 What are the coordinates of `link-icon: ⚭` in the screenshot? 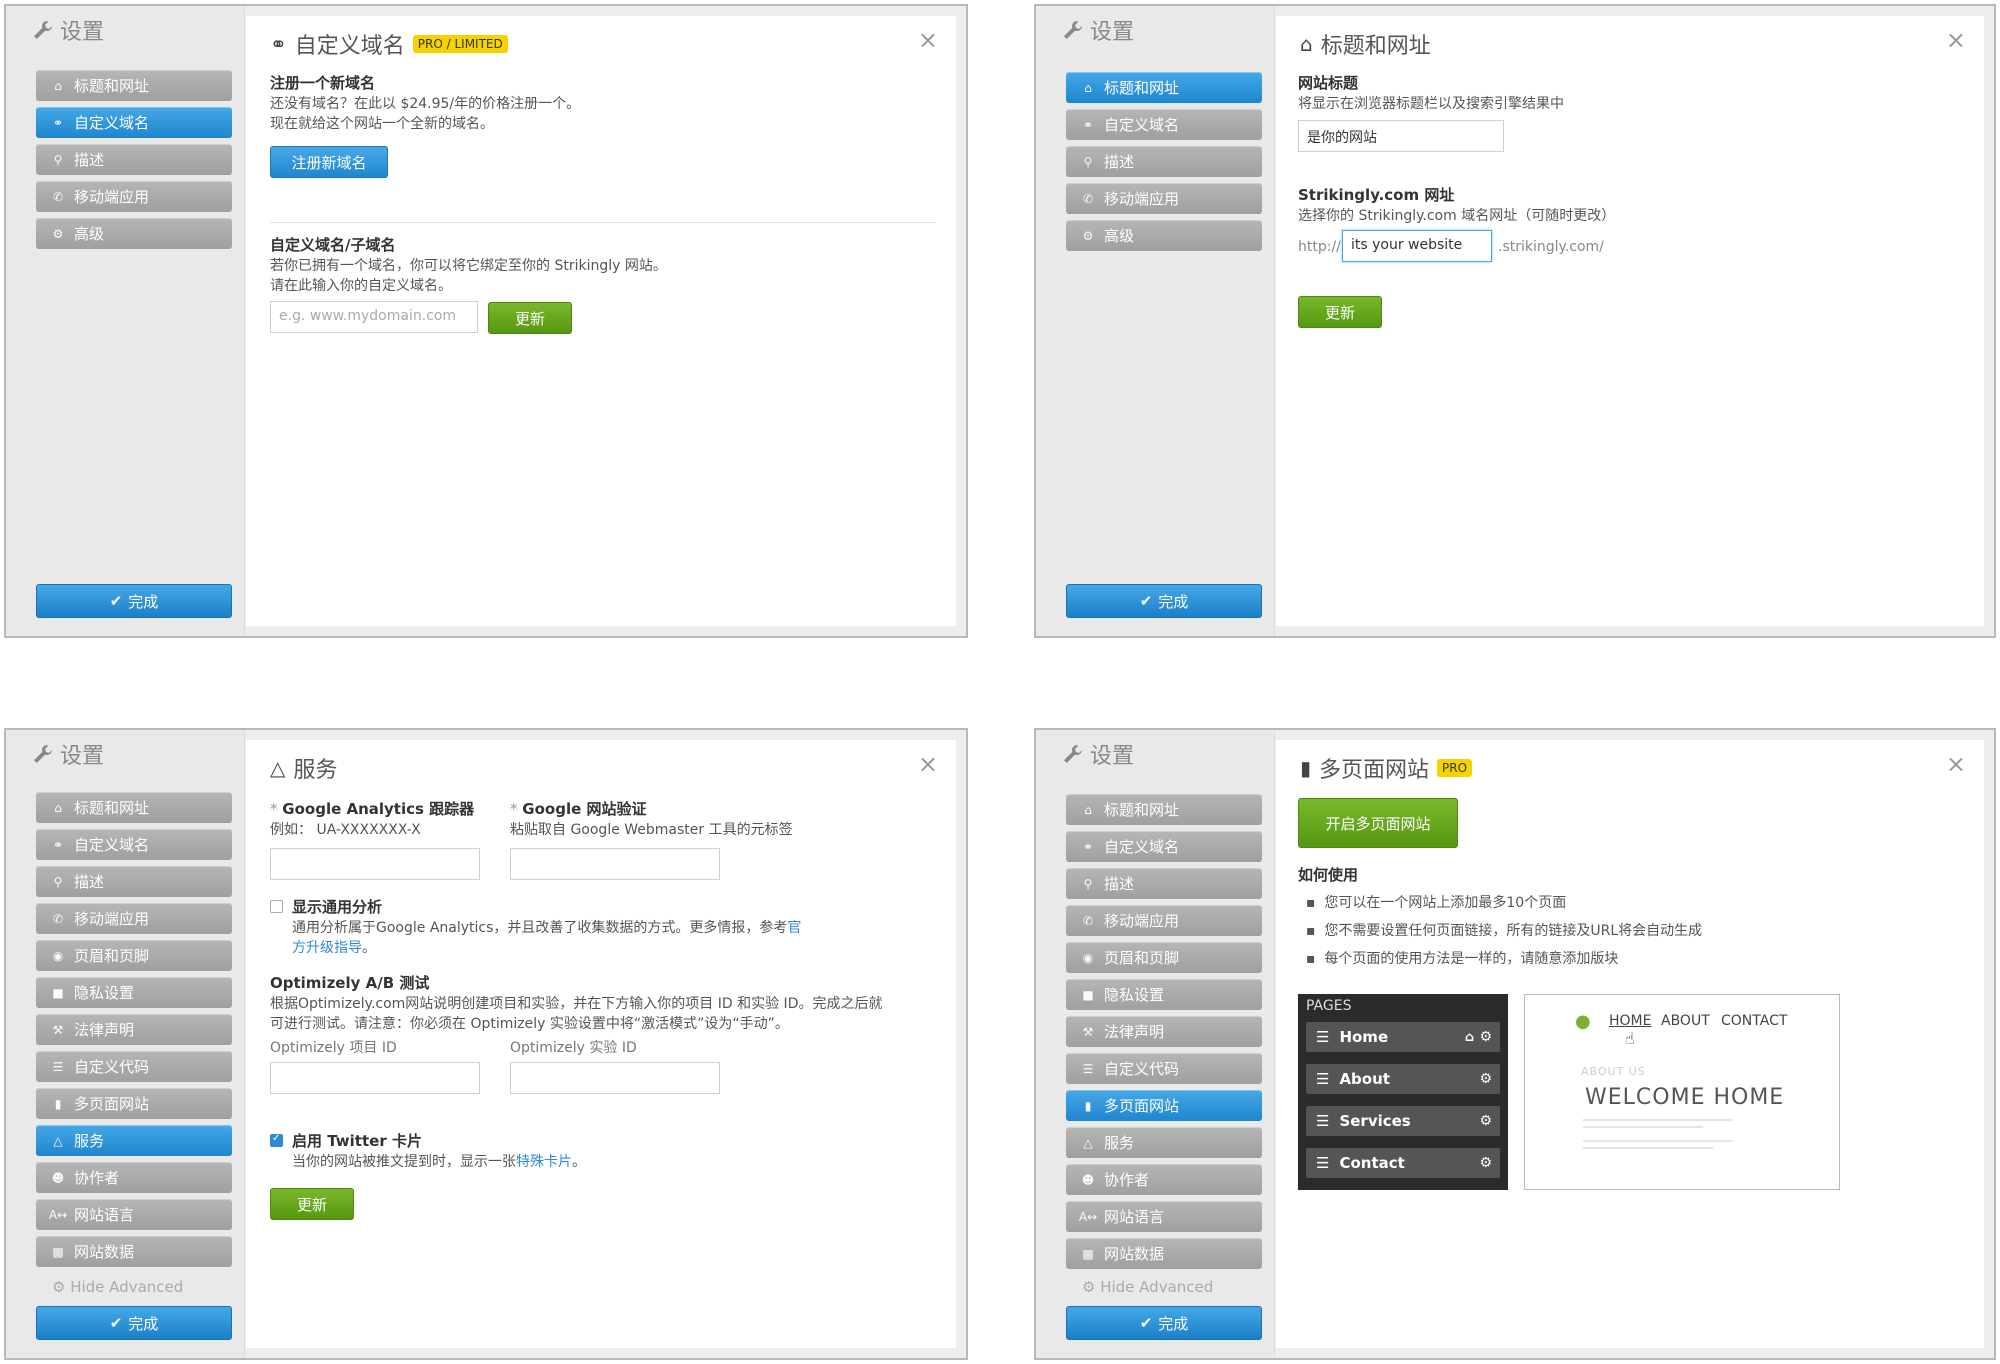 It's located at (58, 122).